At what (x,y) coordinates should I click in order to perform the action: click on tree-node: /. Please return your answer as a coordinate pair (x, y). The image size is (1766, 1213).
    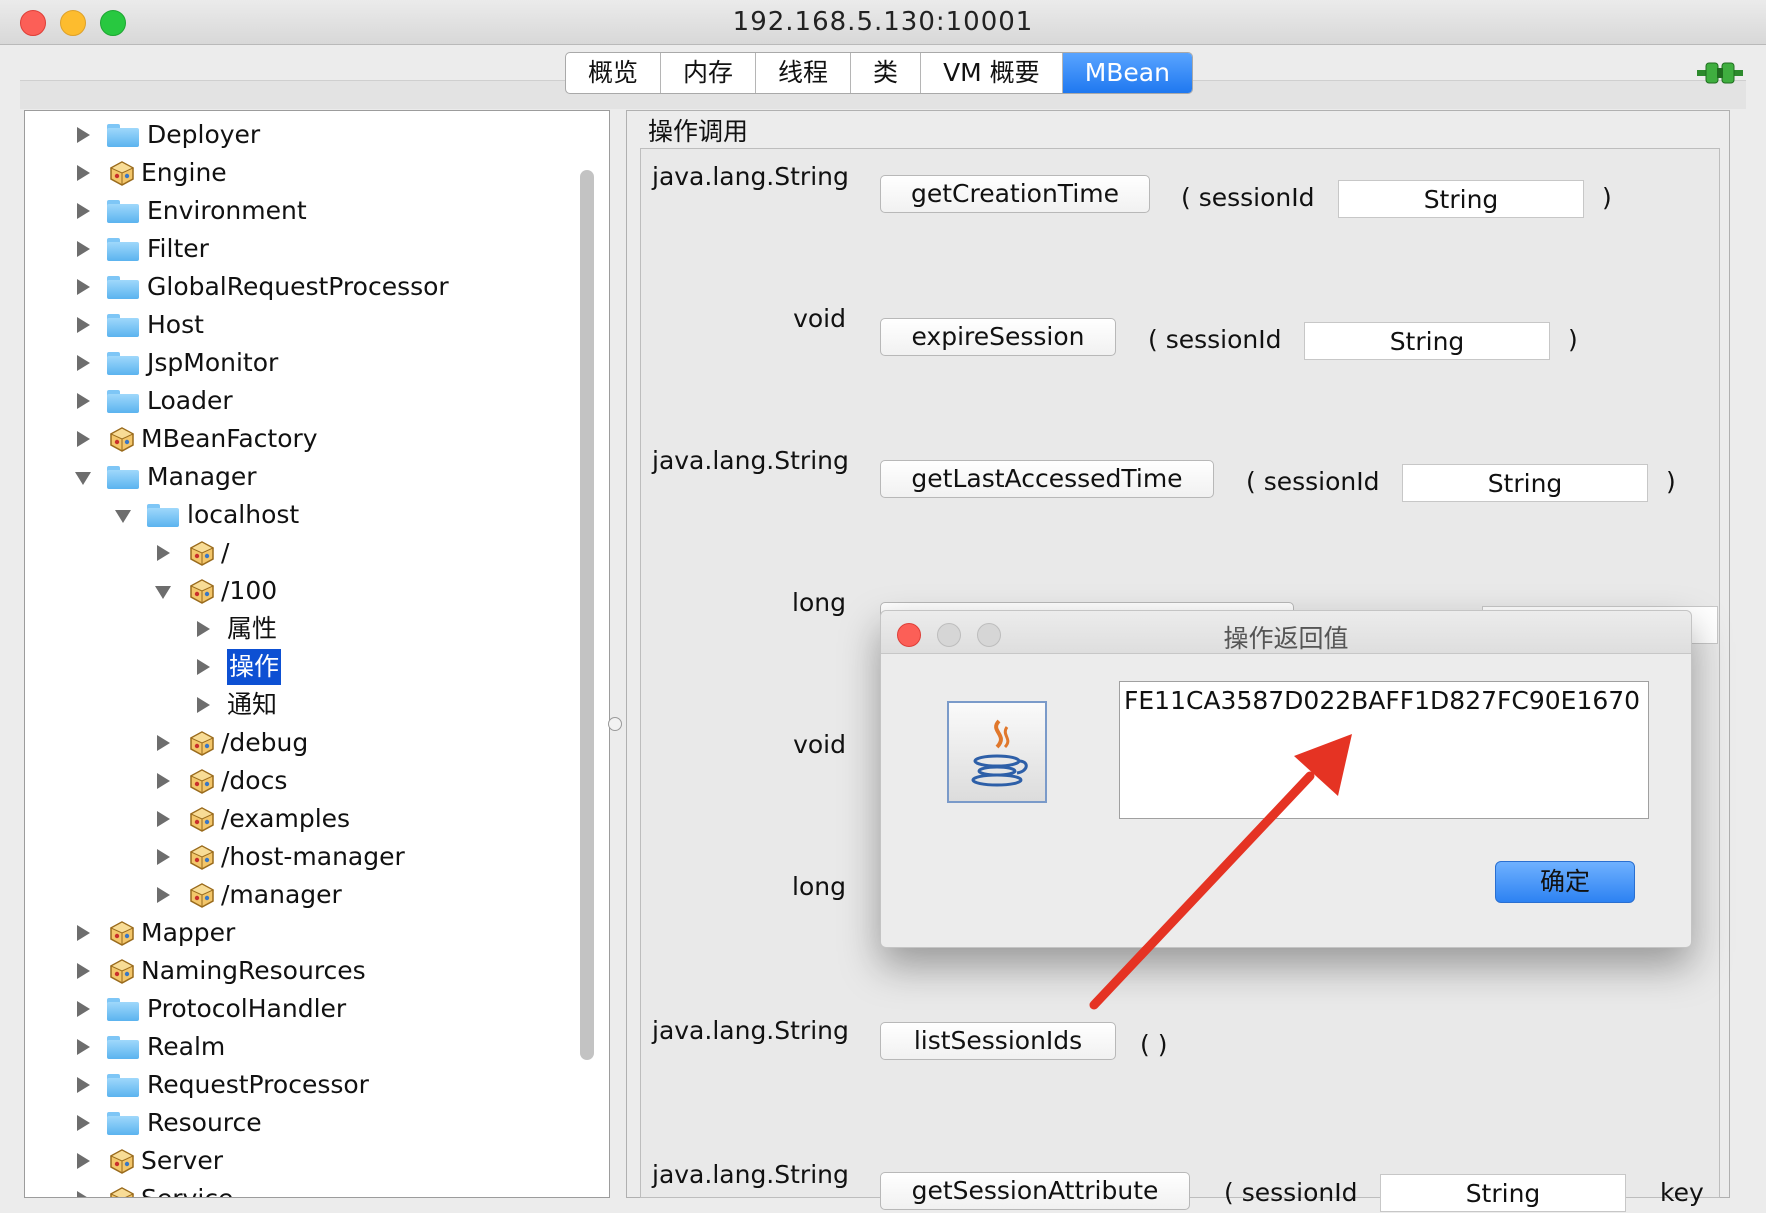
    Looking at the image, I should click on (305, 553).